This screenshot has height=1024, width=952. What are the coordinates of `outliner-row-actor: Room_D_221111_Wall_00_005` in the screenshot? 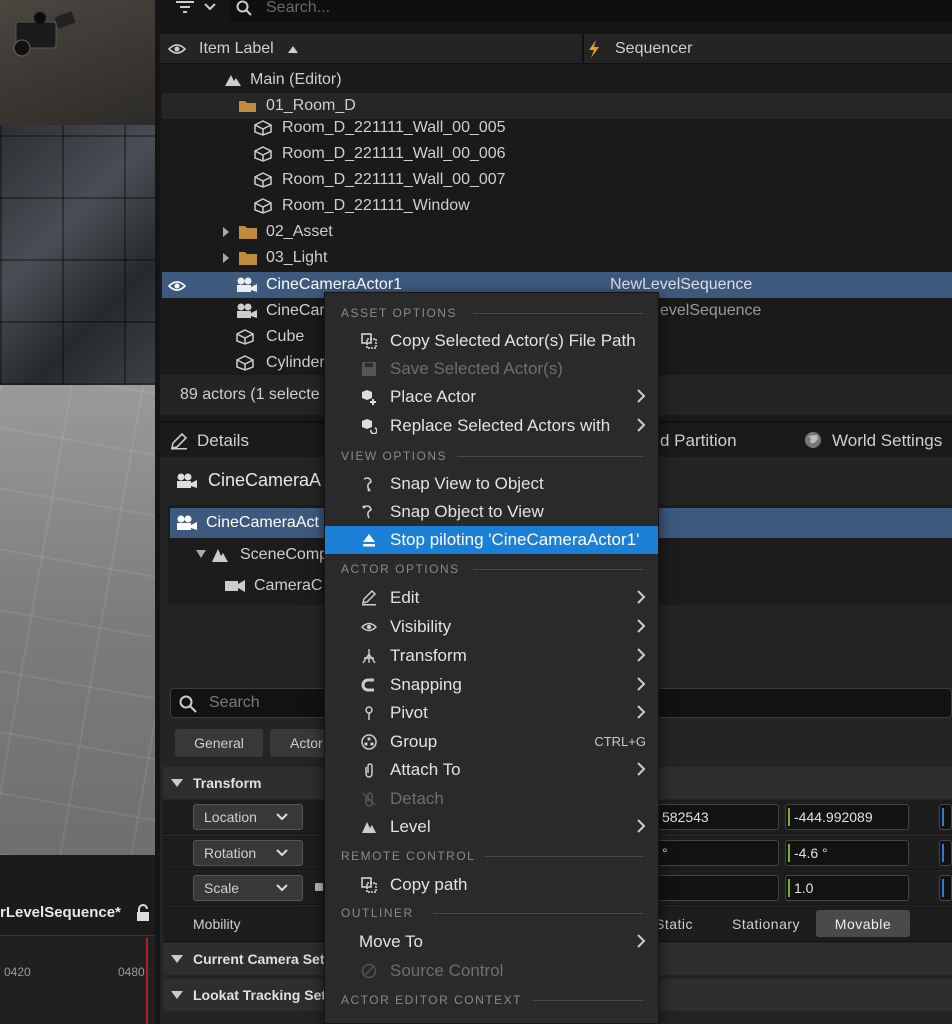 It's located at (557, 128).